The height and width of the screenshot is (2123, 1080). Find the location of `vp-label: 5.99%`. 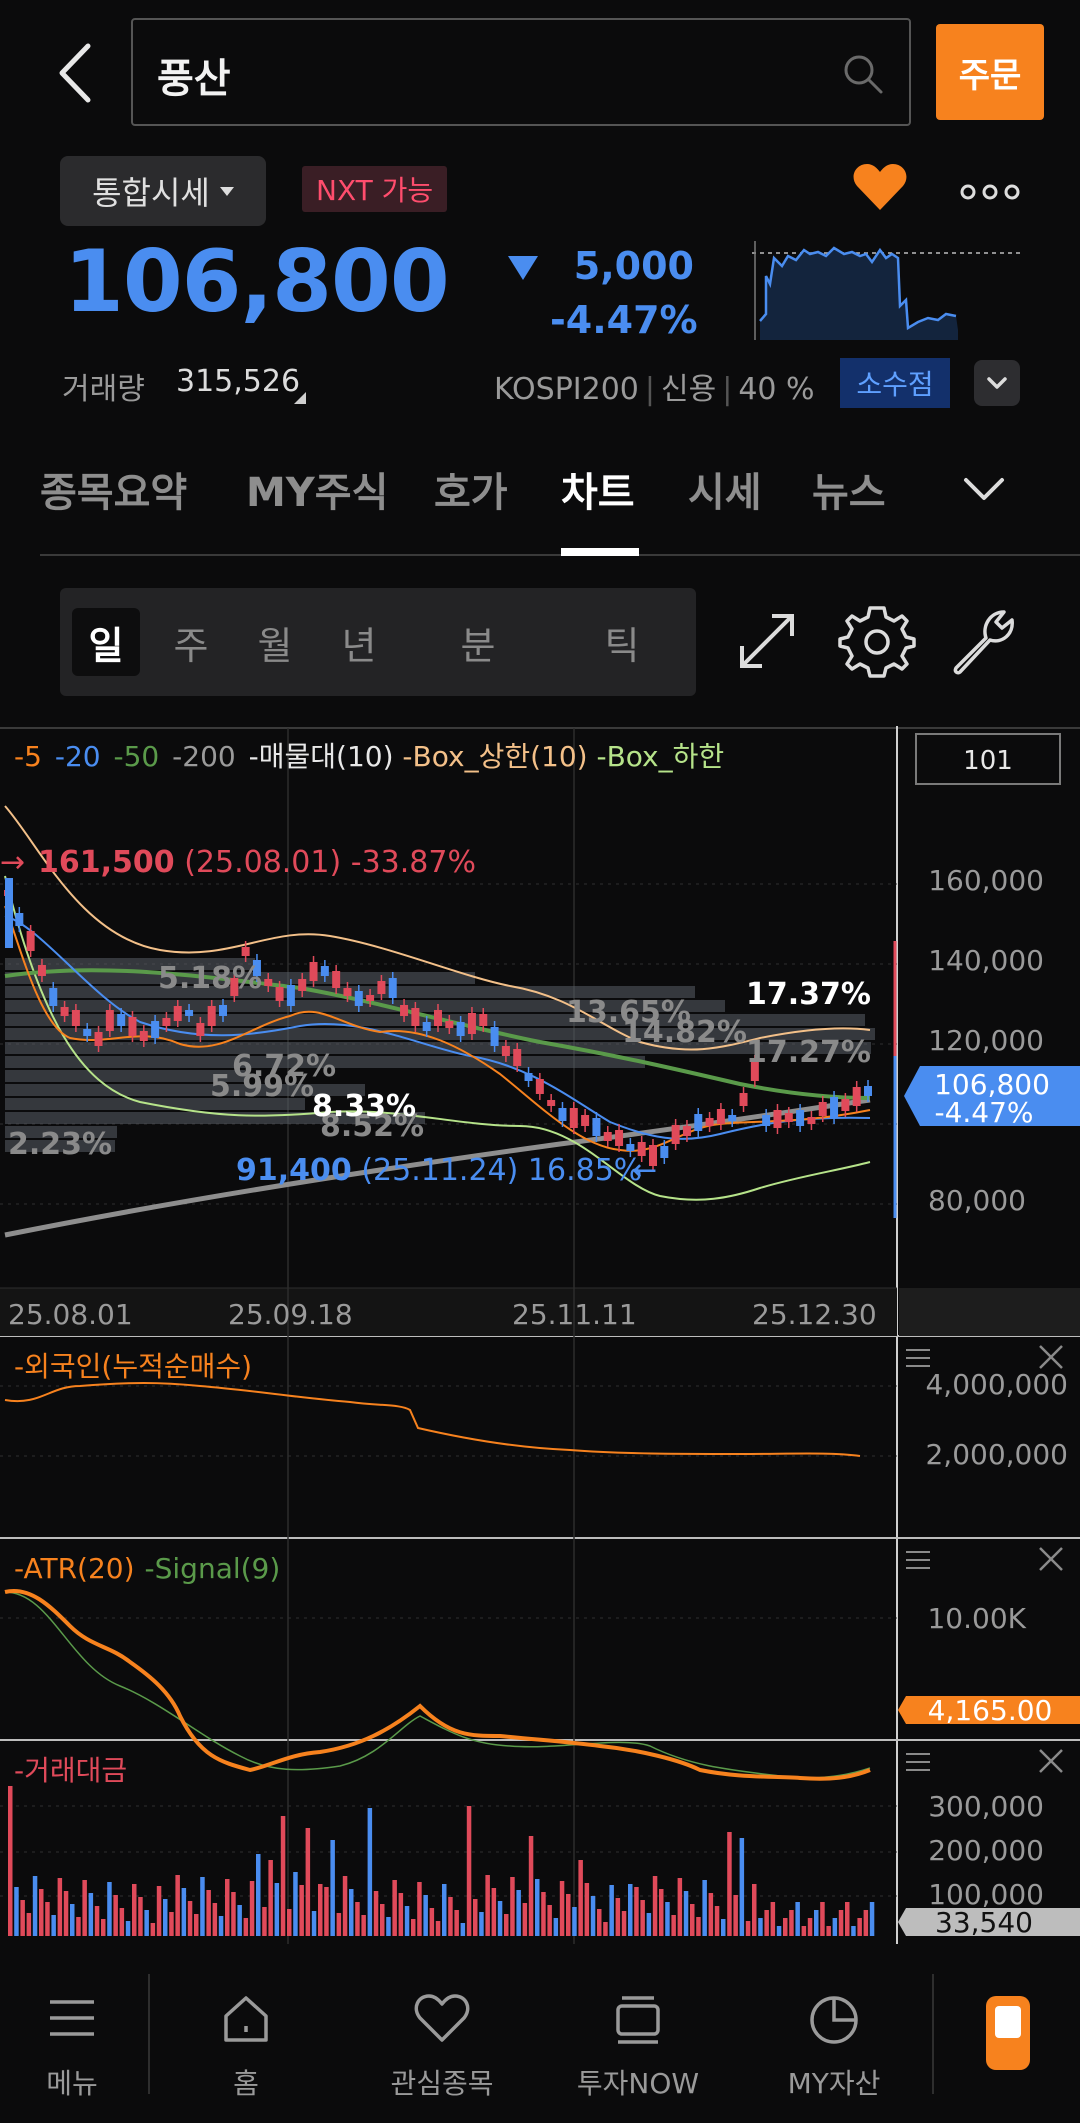

vp-label: 5.99% is located at coordinates (262, 1086).